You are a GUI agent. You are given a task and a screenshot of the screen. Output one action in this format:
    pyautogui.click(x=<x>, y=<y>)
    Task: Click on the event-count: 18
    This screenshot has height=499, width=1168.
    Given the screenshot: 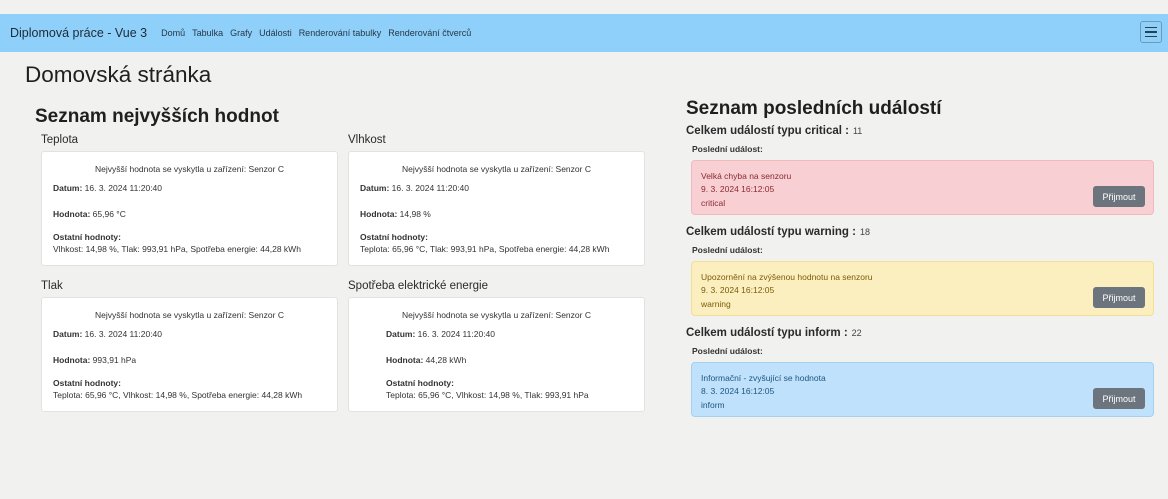 What is the action you would take?
    pyautogui.click(x=864, y=232)
    